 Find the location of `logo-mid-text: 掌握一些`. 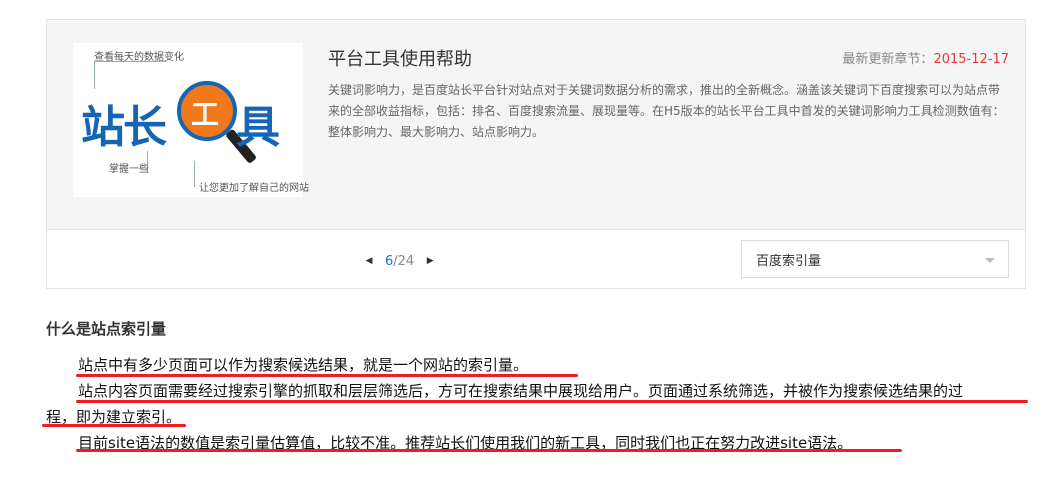

logo-mid-text: 掌握一些 is located at coordinates (129, 169).